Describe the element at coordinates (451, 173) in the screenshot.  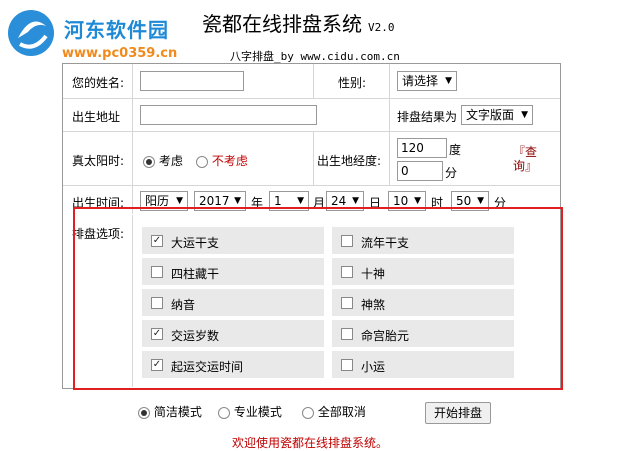
I see `minute-unit: 分` at that location.